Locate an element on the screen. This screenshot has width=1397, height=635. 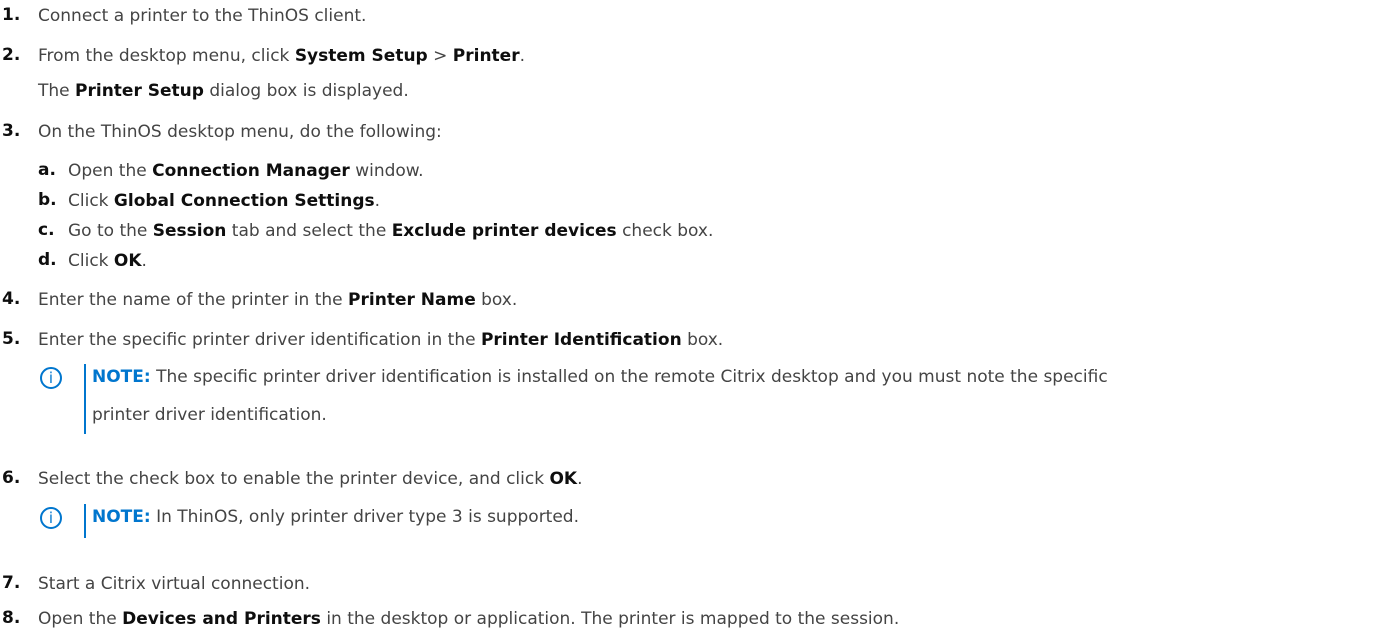
step-number: 6. is located at coordinates (11, 478).